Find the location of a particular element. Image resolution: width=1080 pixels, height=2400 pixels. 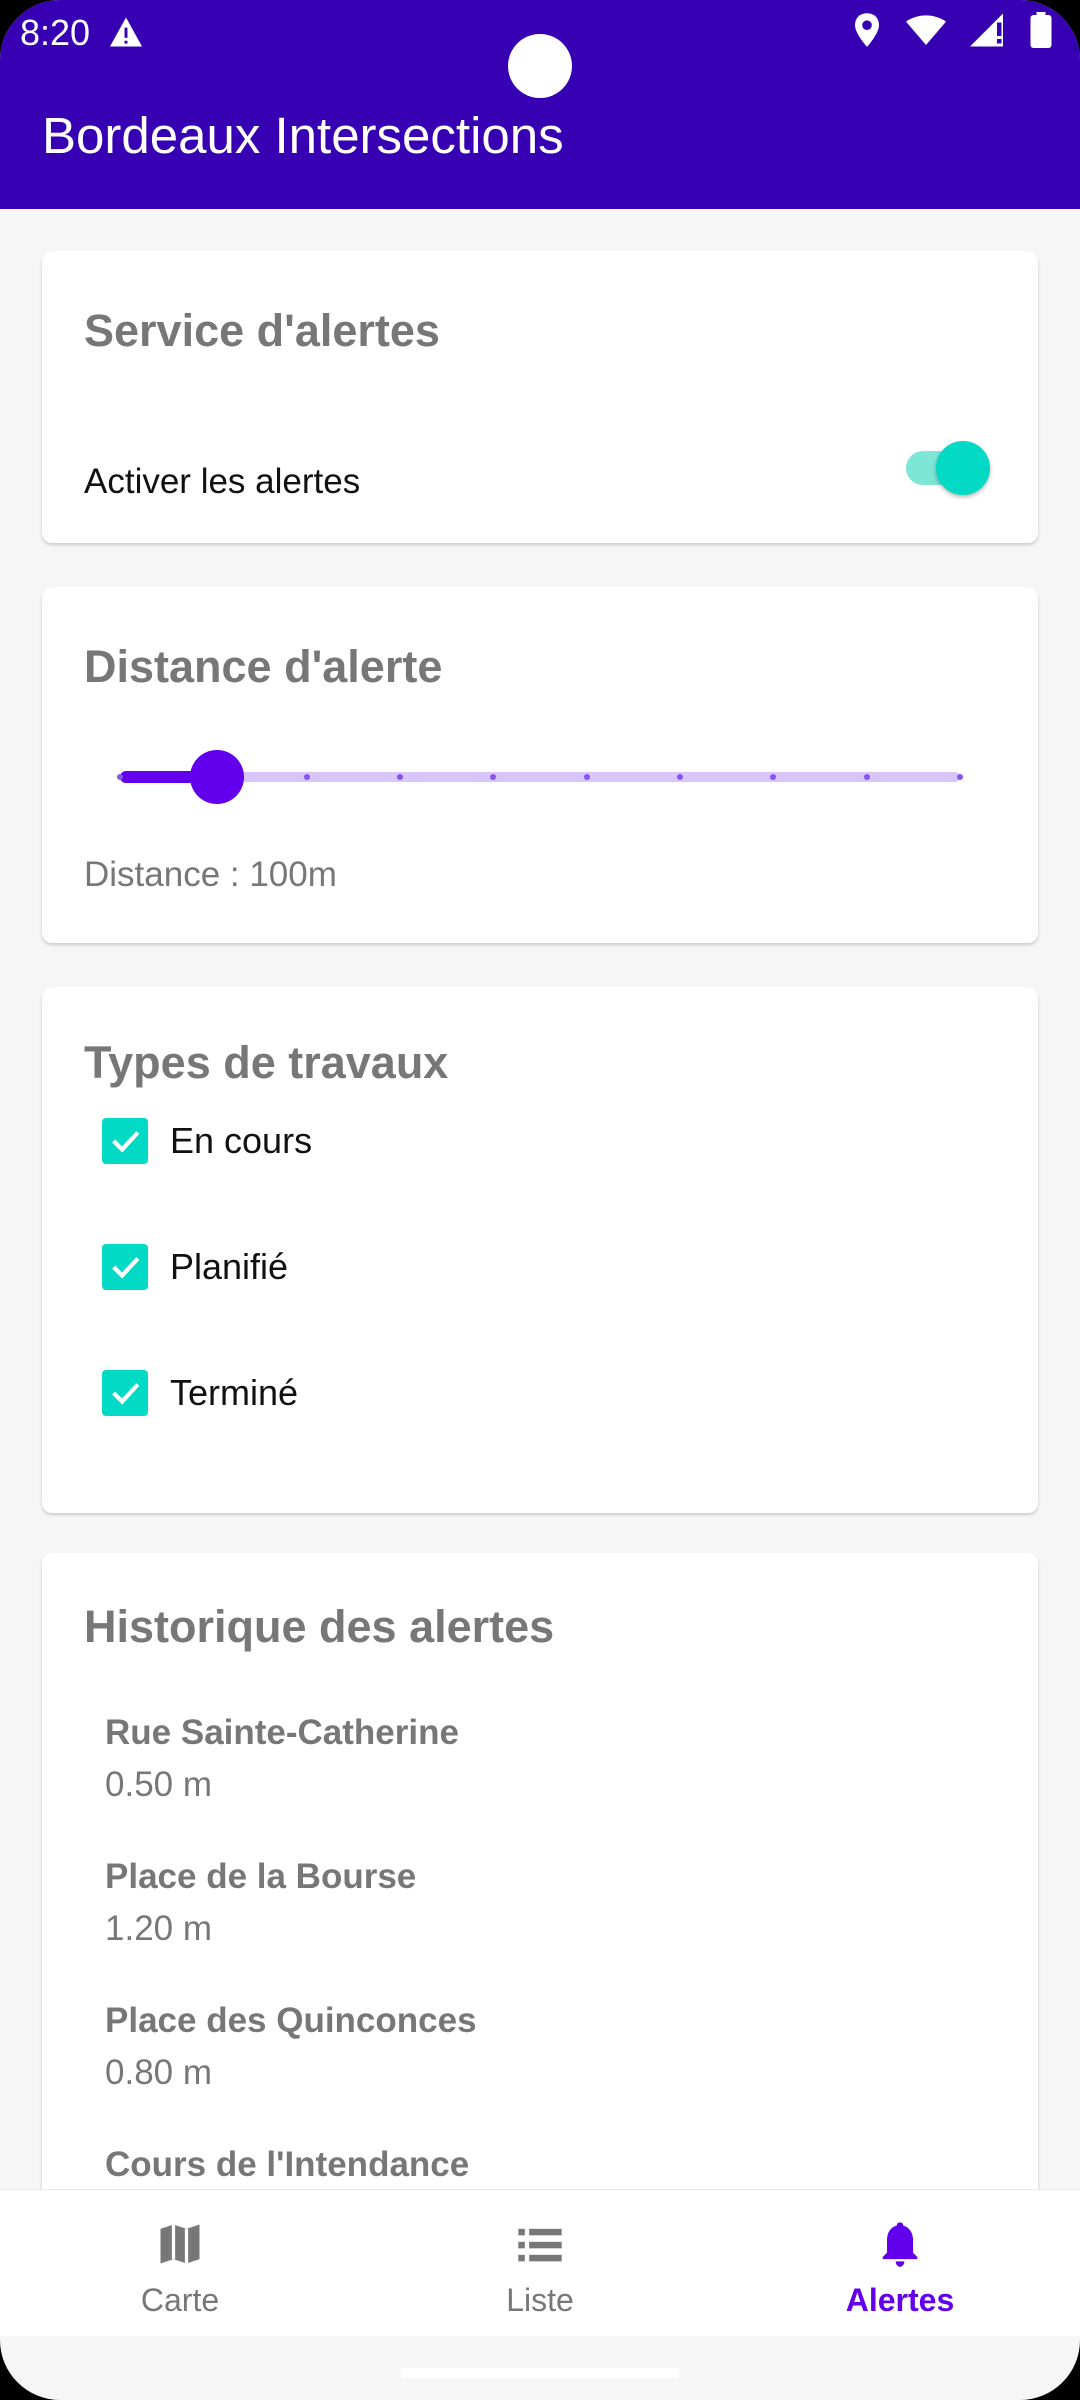

slider-track is located at coordinates (540, 777).